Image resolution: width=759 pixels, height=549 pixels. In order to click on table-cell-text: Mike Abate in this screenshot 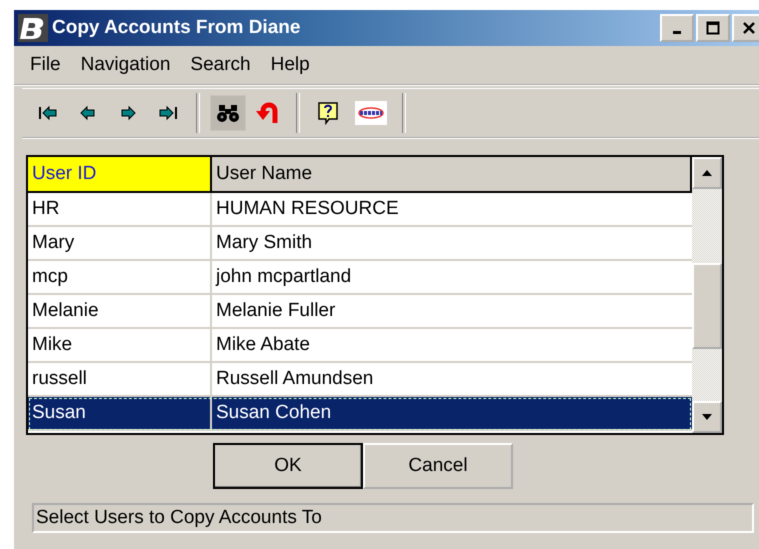, I will do `click(263, 345)`.